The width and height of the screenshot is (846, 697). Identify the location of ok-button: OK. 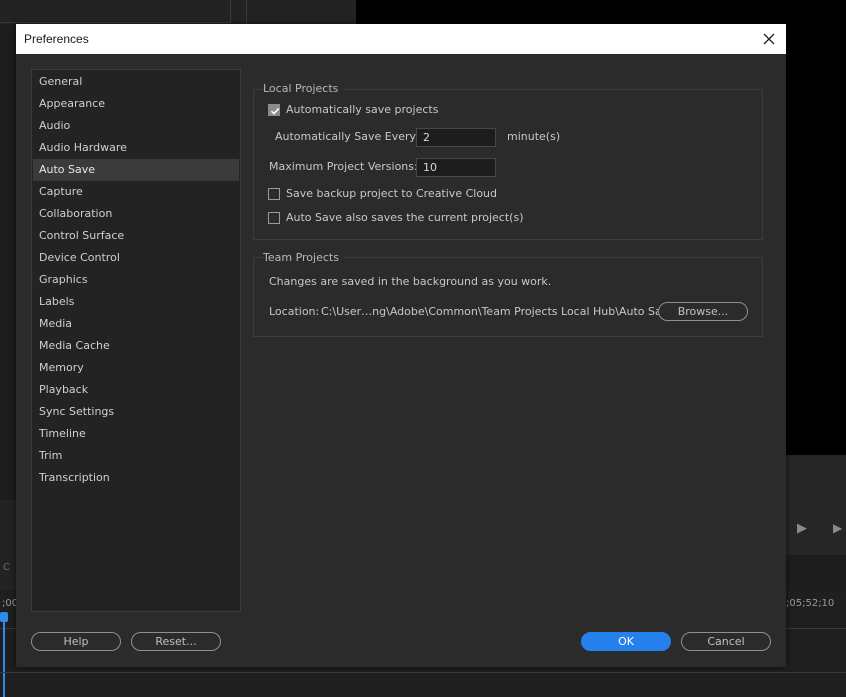
(626, 641).